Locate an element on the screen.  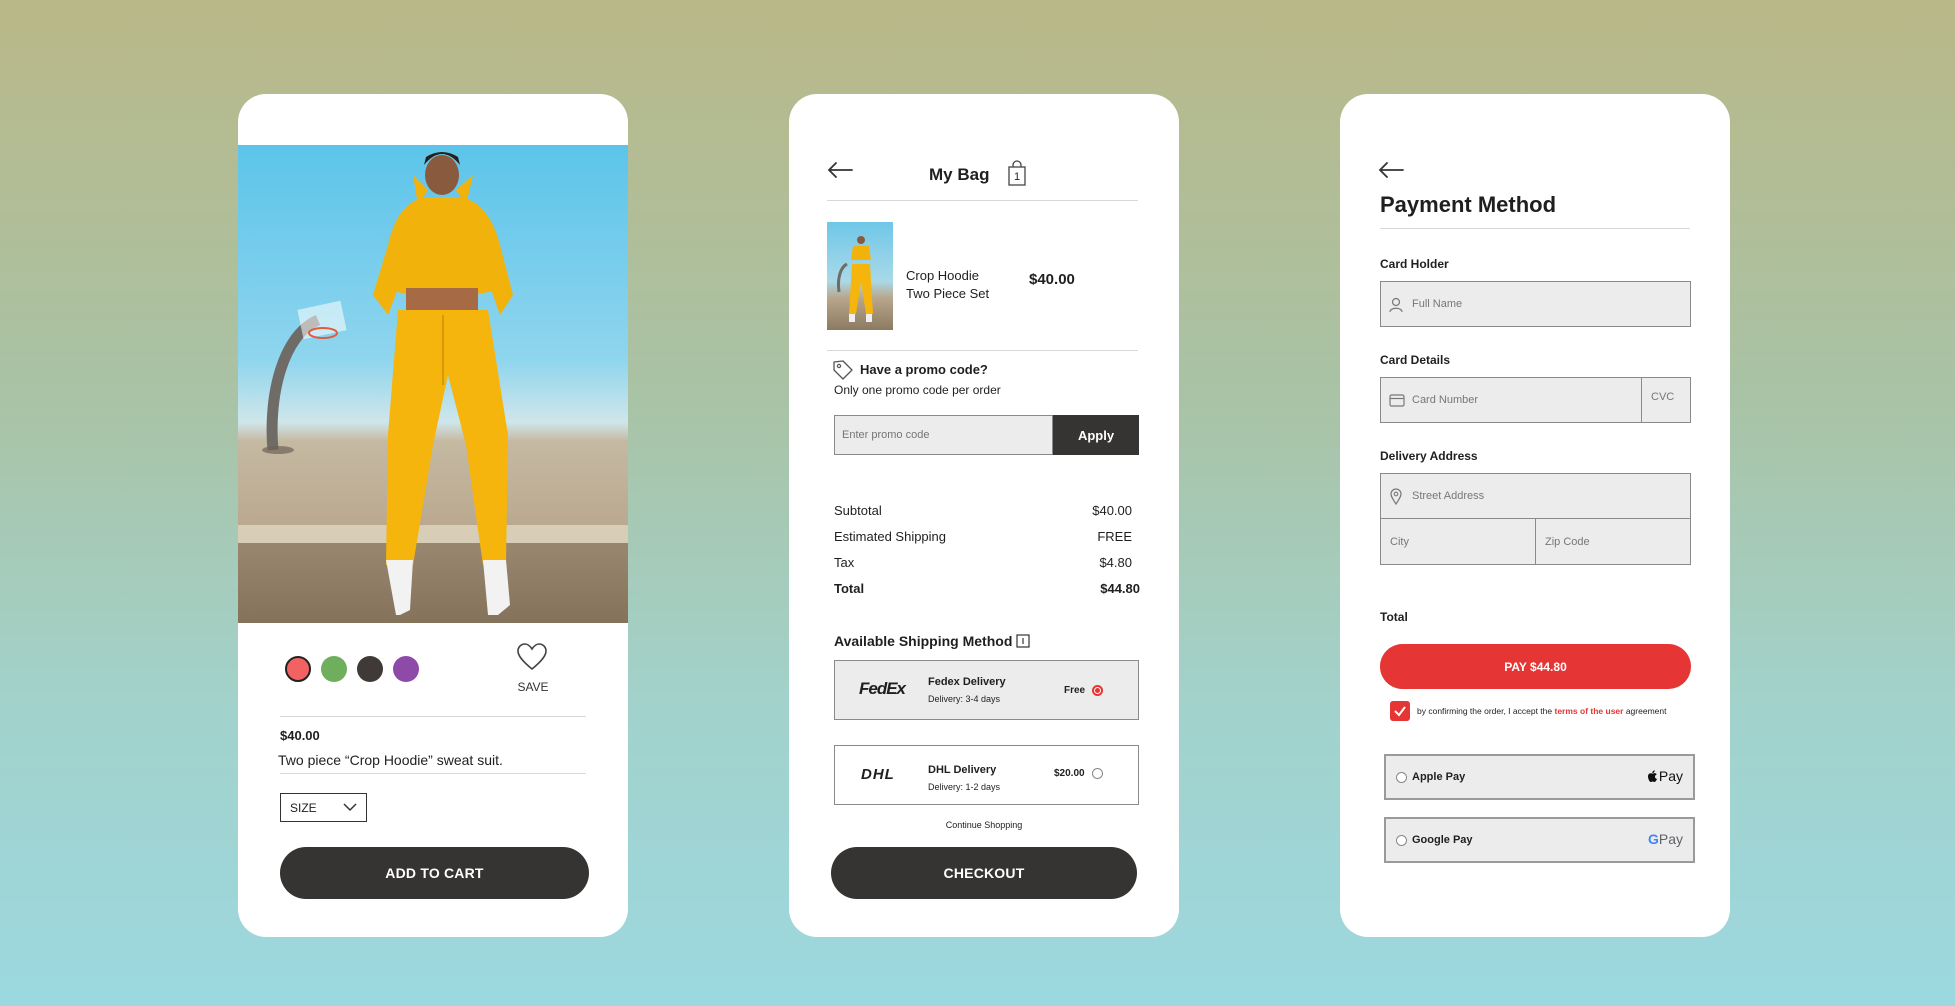
add-to-cart-button: ADD TO CART is located at coordinates (434, 873).